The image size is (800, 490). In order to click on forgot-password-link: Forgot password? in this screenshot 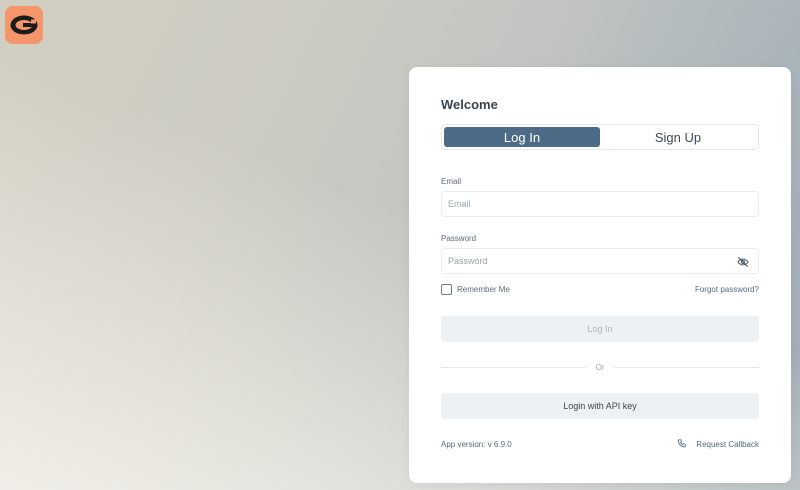, I will do `click(727, 289)`.